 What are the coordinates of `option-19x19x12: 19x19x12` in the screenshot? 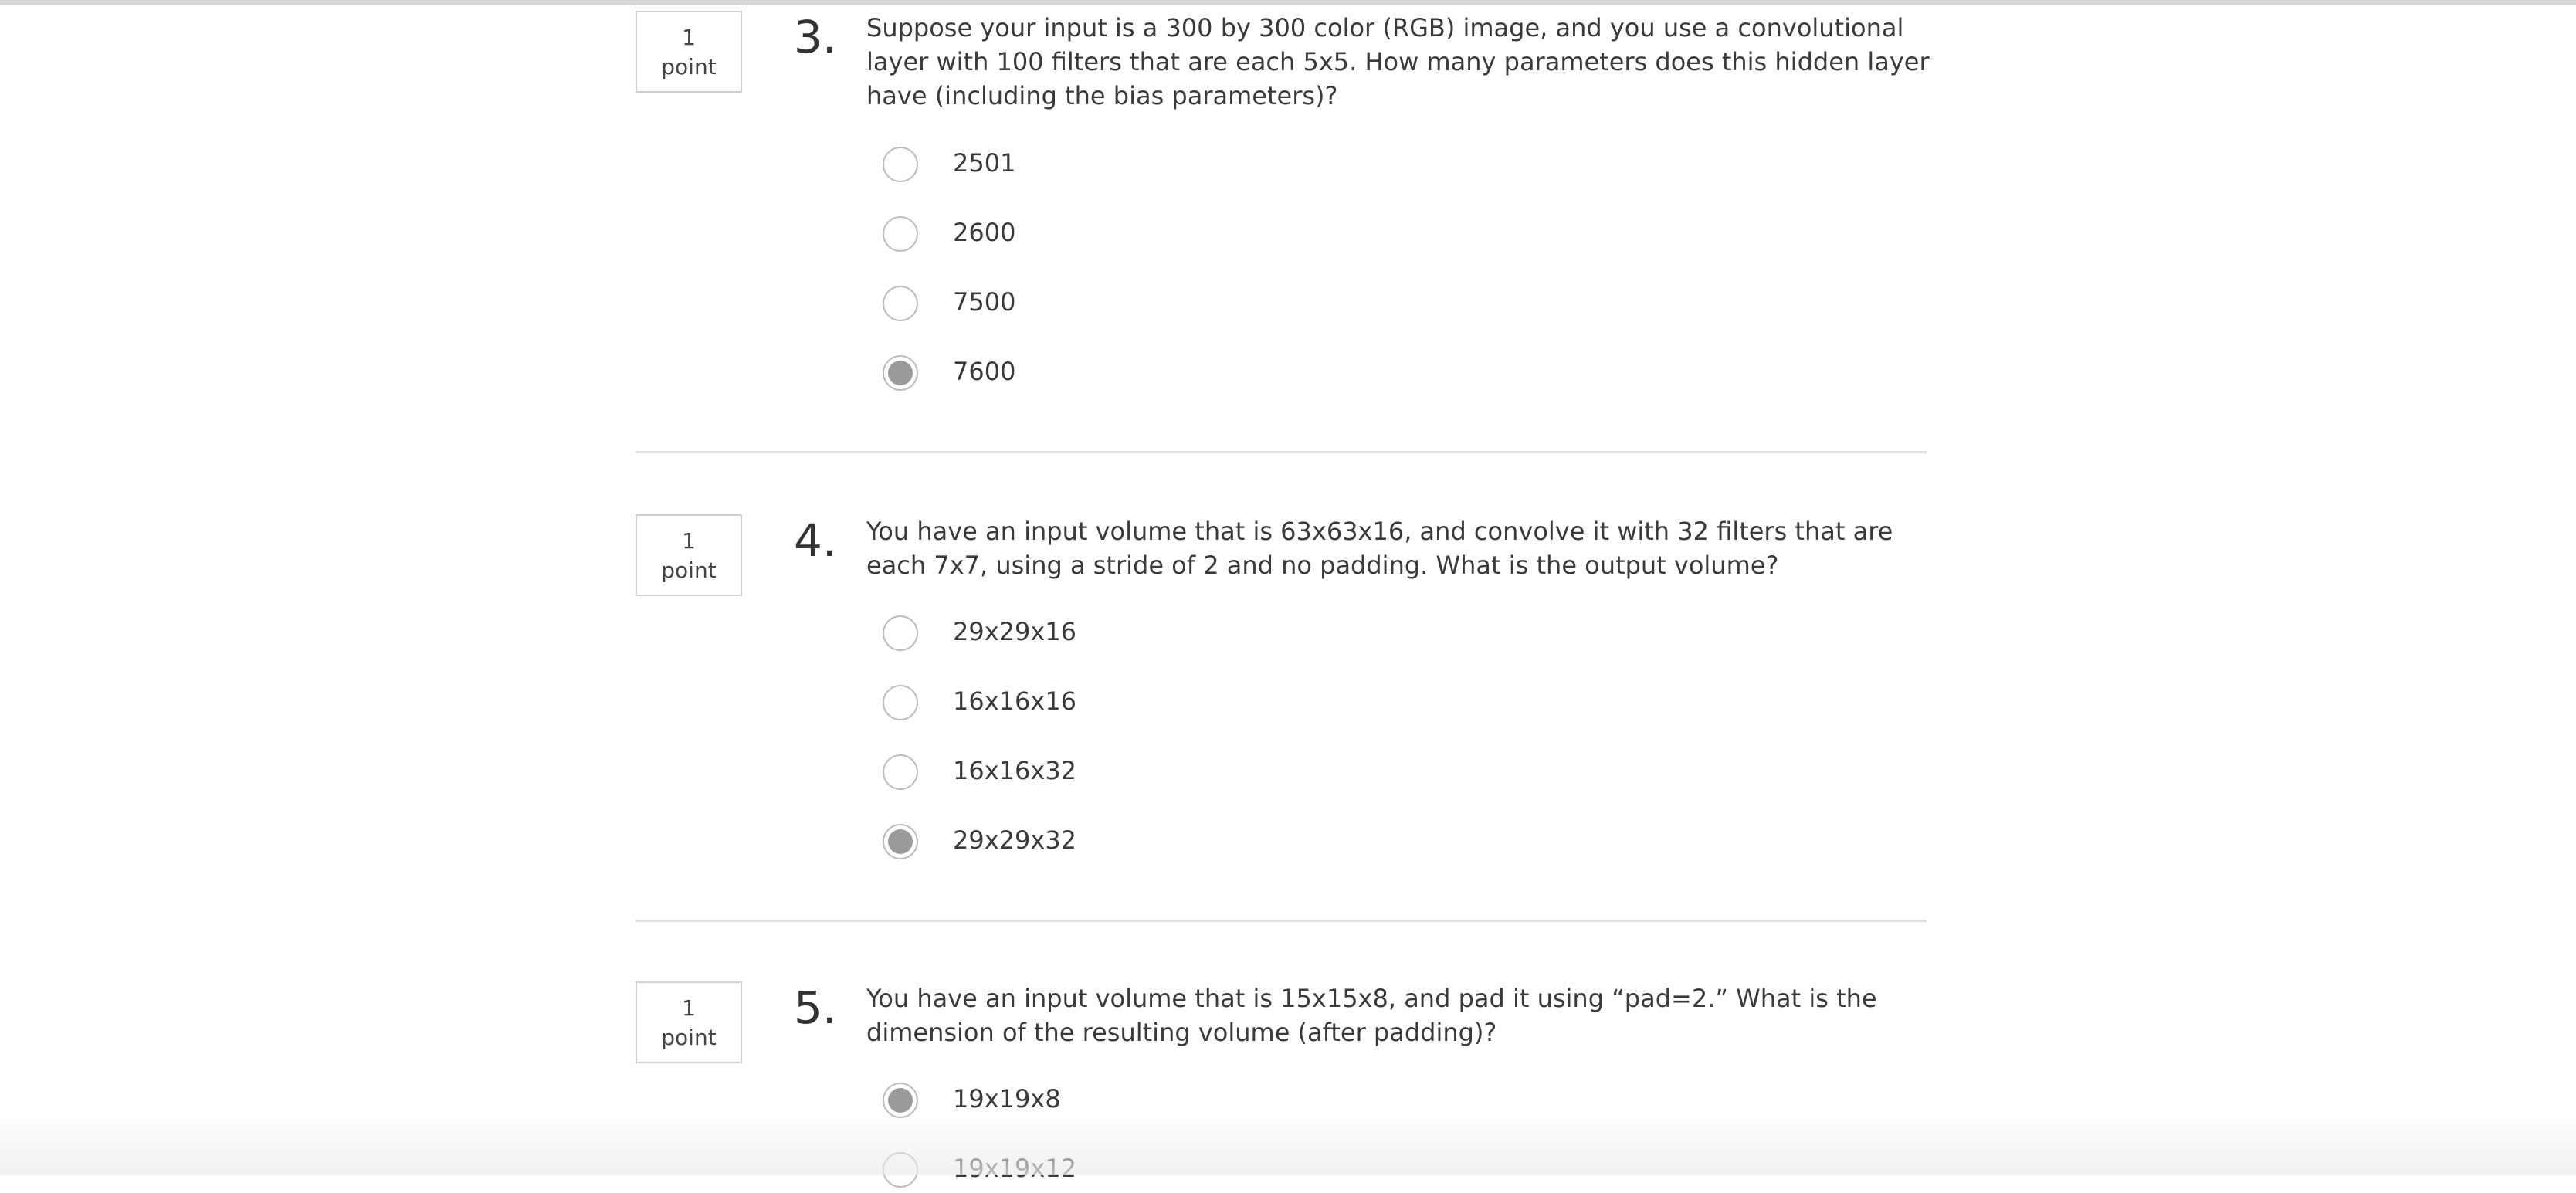 It's located at (1153, 1170).